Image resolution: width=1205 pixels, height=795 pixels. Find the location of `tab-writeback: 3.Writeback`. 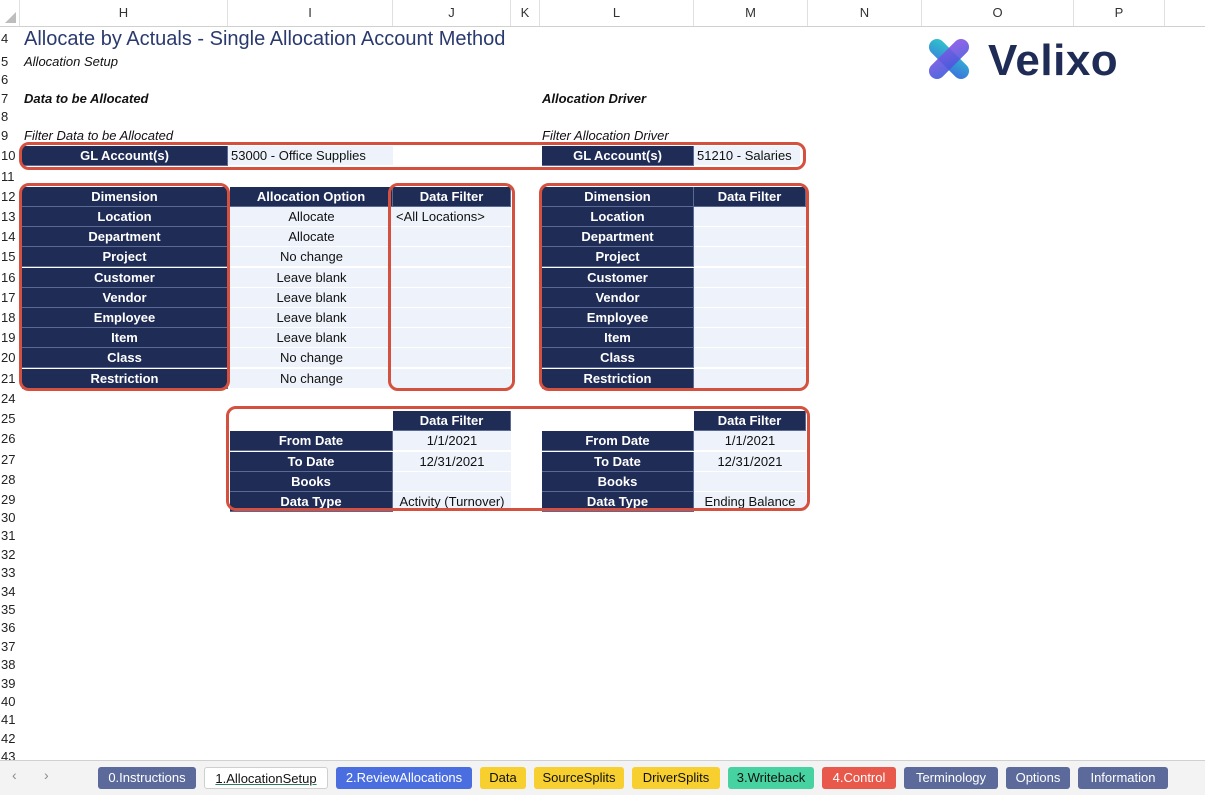

tab-writeback: 3.Writeback is located at coordinates (771, 778).